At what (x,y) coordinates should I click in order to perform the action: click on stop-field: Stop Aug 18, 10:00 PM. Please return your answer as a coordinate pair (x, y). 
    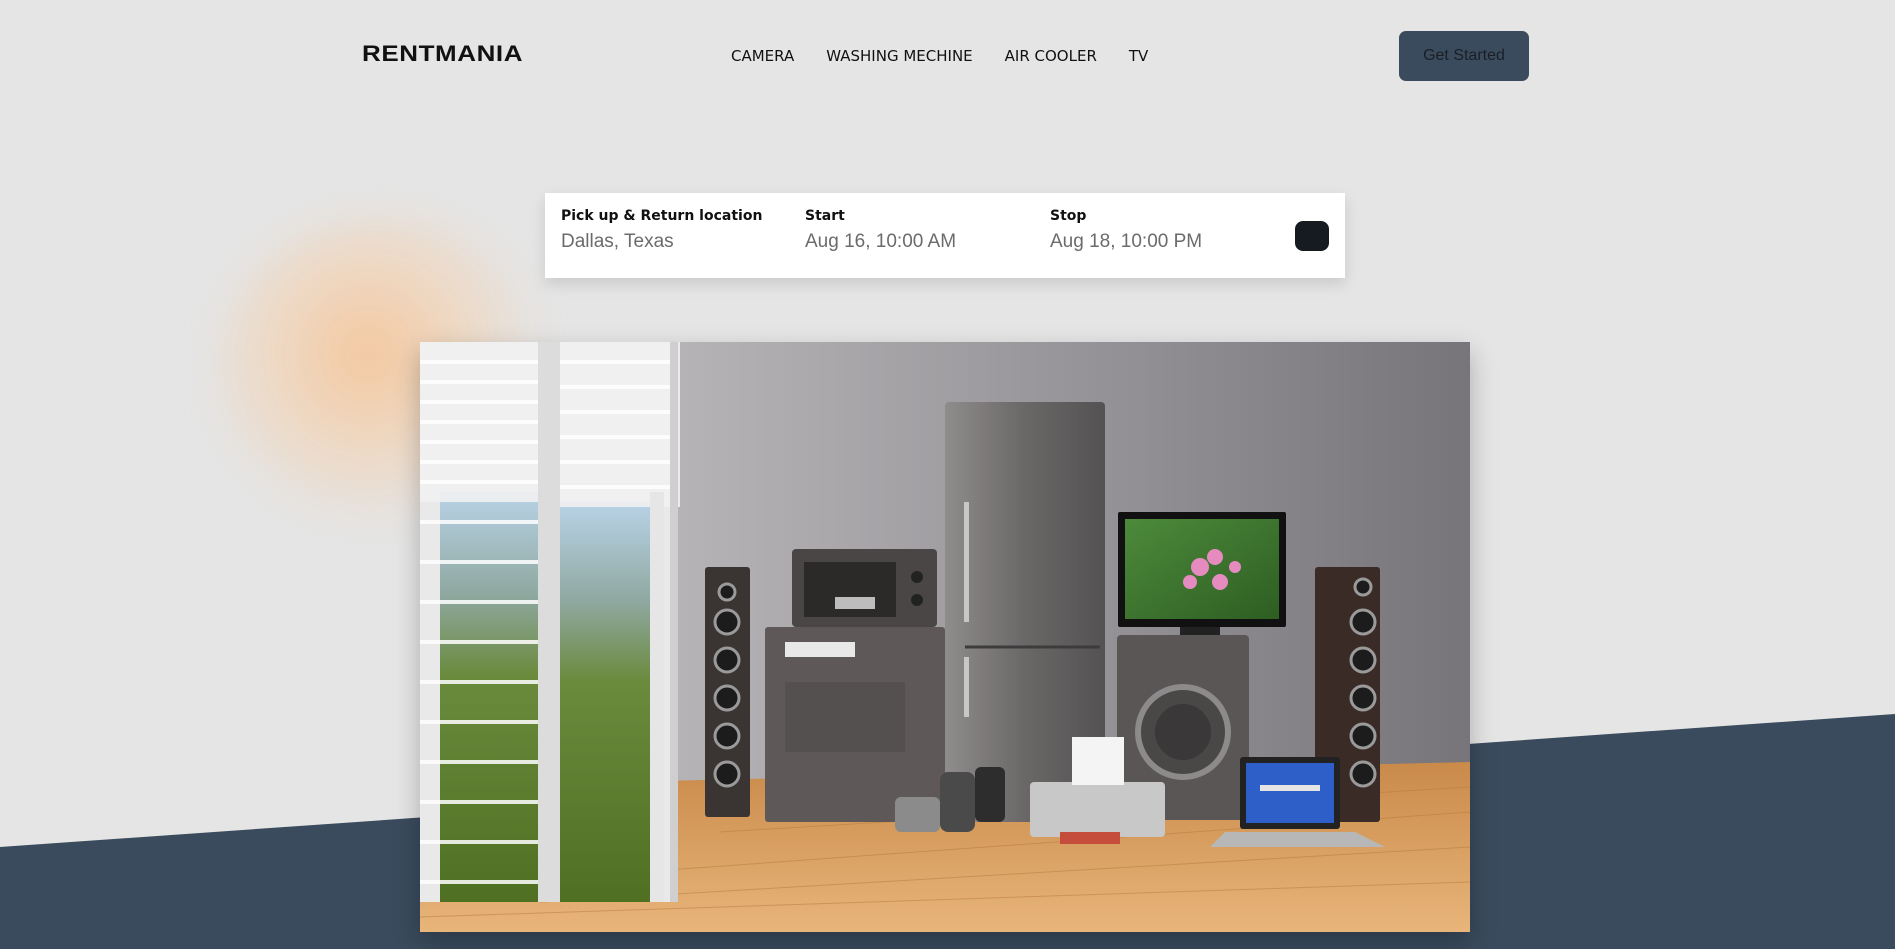
    Looking at the image, I should click on (1126, 230).